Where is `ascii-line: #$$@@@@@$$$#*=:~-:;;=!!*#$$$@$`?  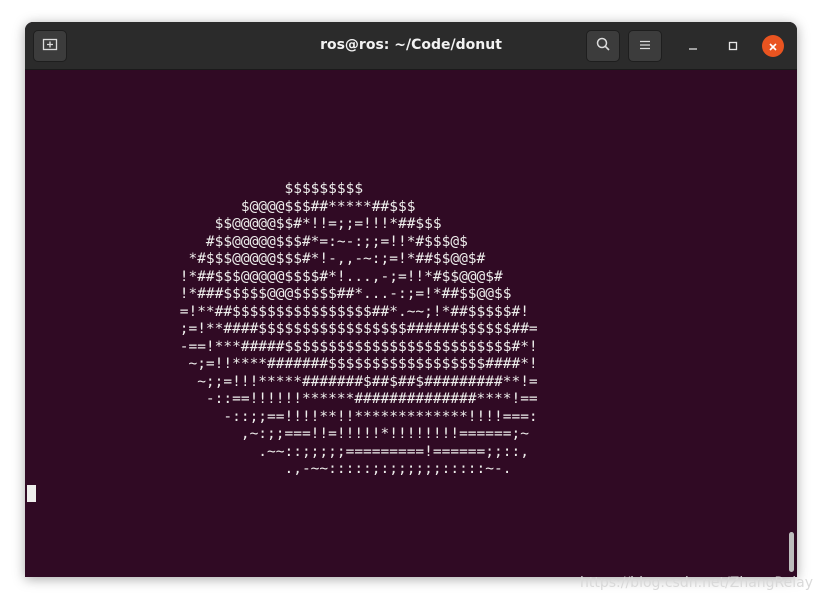
ascii-line: #$$@@@@@$$$#*=:~-:;;=!!*#$$$@$ is located at coordinates (319, 241).